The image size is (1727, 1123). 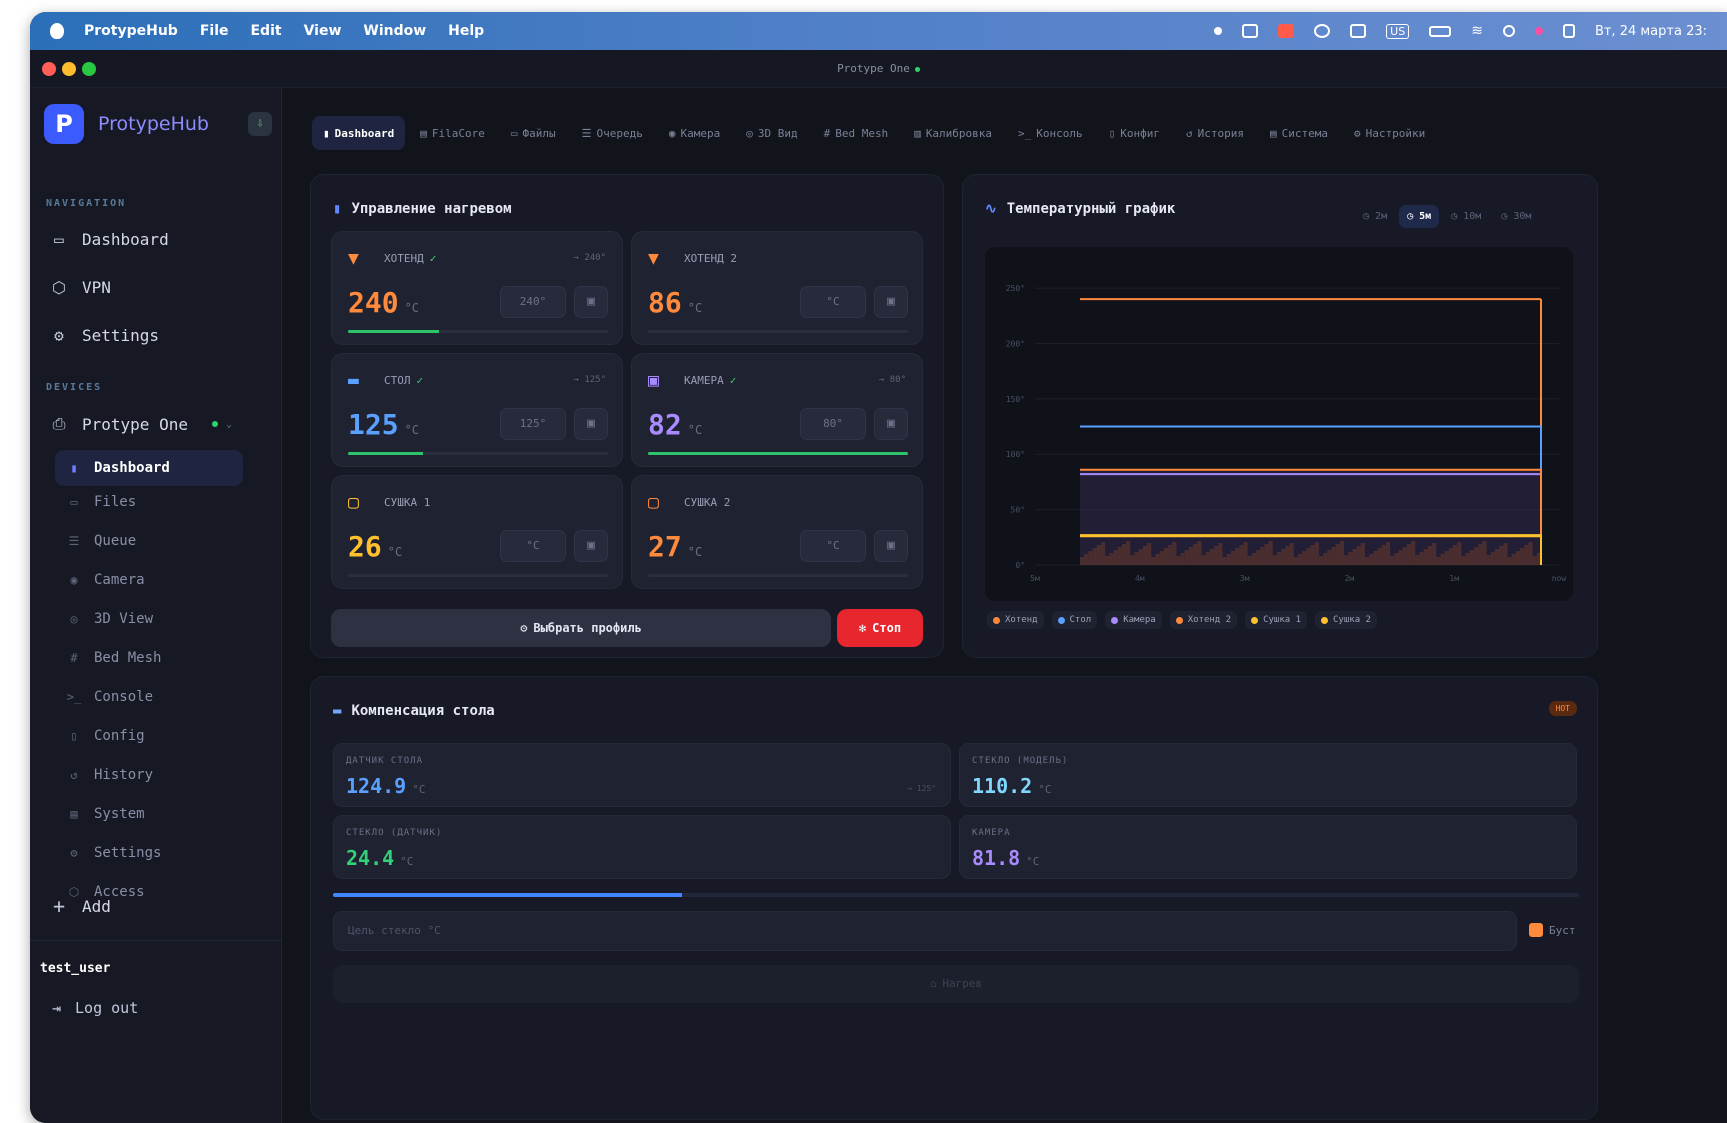 I want to click on legend-item: Хотенд 2, so click(x=1203, y=620).